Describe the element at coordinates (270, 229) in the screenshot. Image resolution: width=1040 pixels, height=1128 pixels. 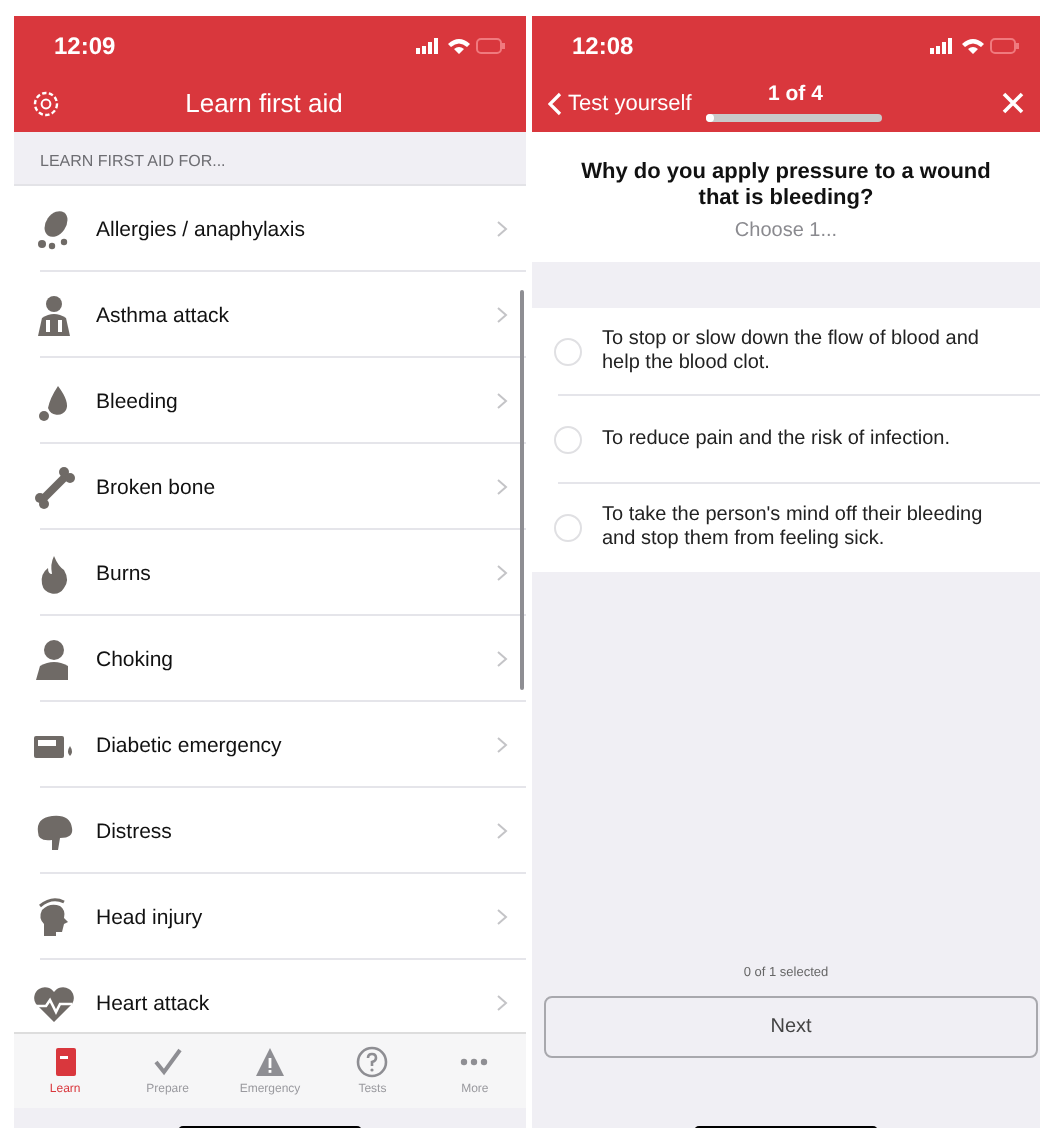
I see `topic-row: Allergies / anaphylaxis` at that location.